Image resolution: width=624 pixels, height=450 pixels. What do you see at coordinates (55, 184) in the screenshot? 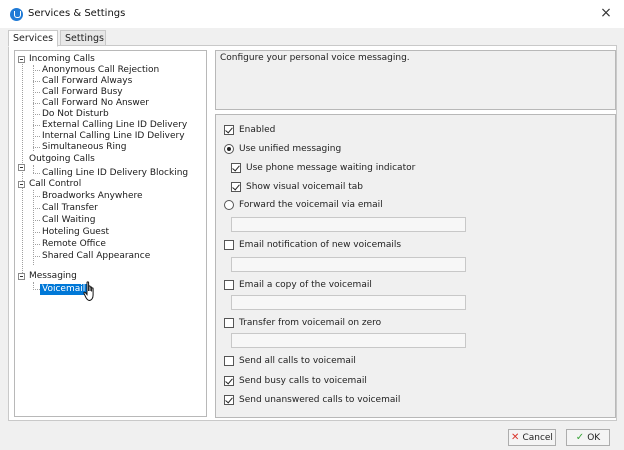
I see `tree-item-call-control: Call Control` at bounding box center [55, 184].